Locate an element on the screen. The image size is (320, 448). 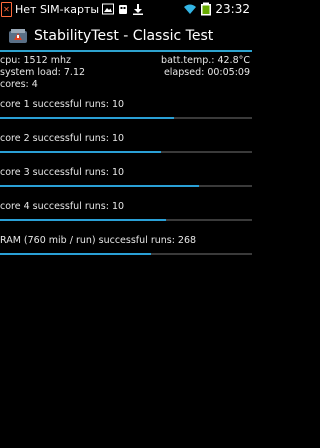
core-2-label: core 2 successful runs: 10 is located at coordinates (62, 138).